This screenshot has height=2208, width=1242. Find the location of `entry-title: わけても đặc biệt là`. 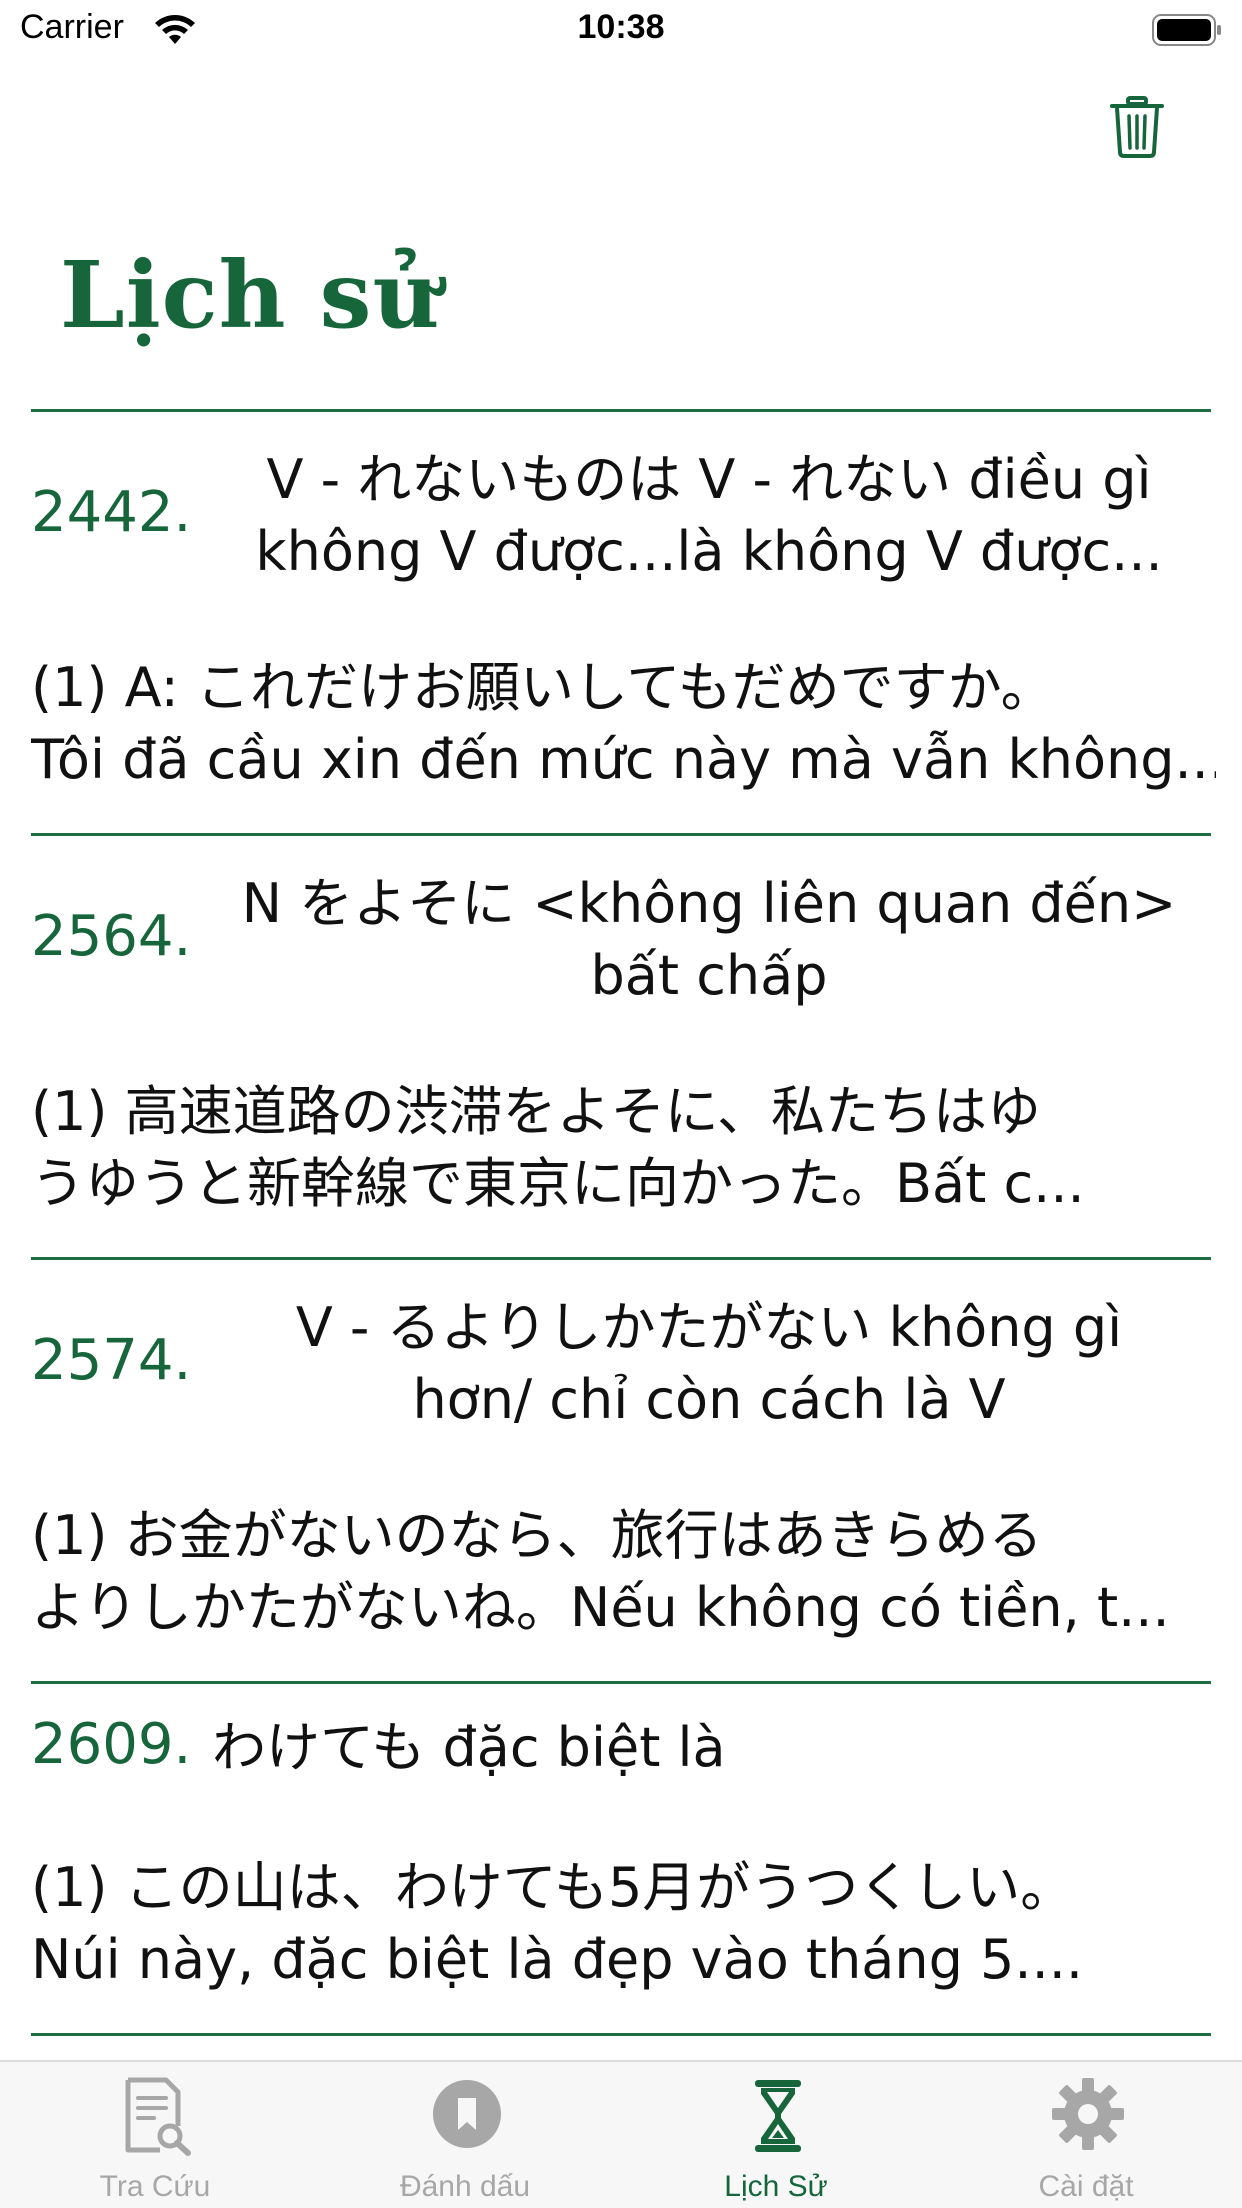

entry-title: わけても đặc biệt là is located at coordinates (722, 1748).